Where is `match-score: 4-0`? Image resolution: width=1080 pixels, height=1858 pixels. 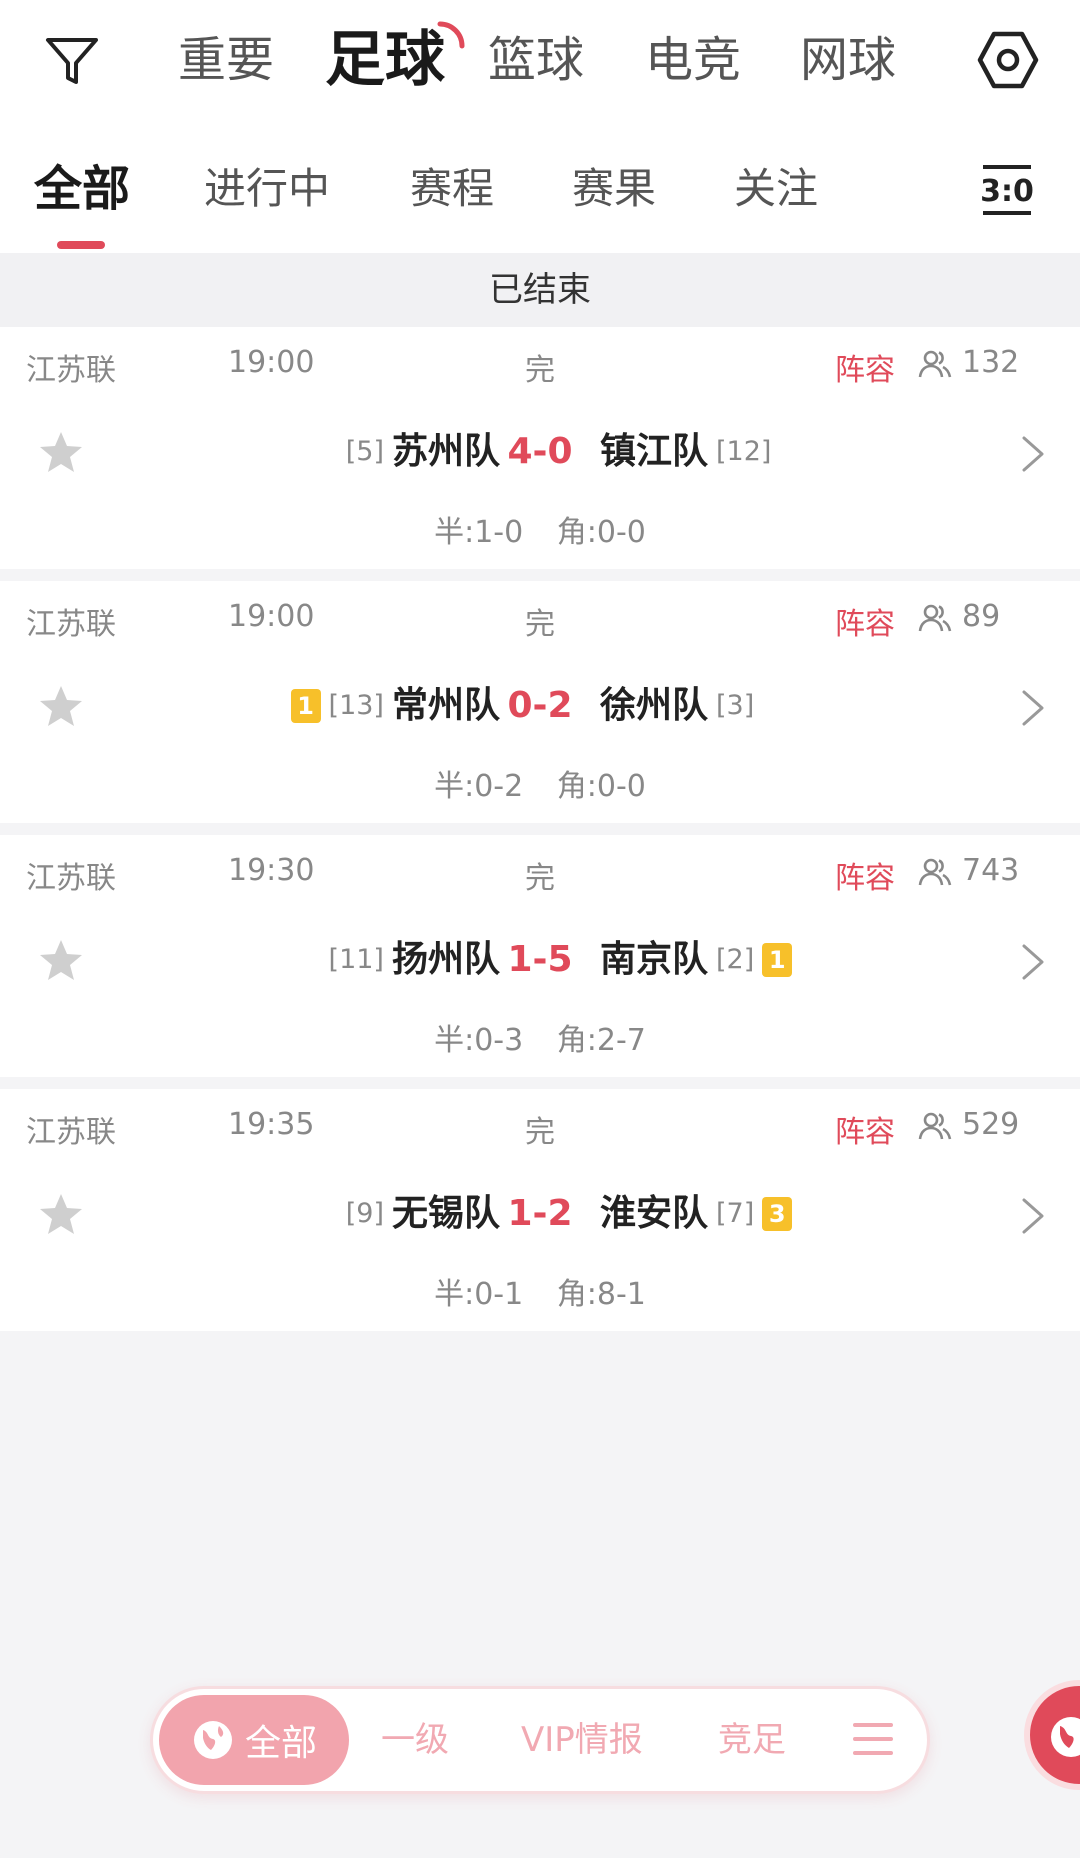
match-score: 4-0 is located at coordinates (540, 451).